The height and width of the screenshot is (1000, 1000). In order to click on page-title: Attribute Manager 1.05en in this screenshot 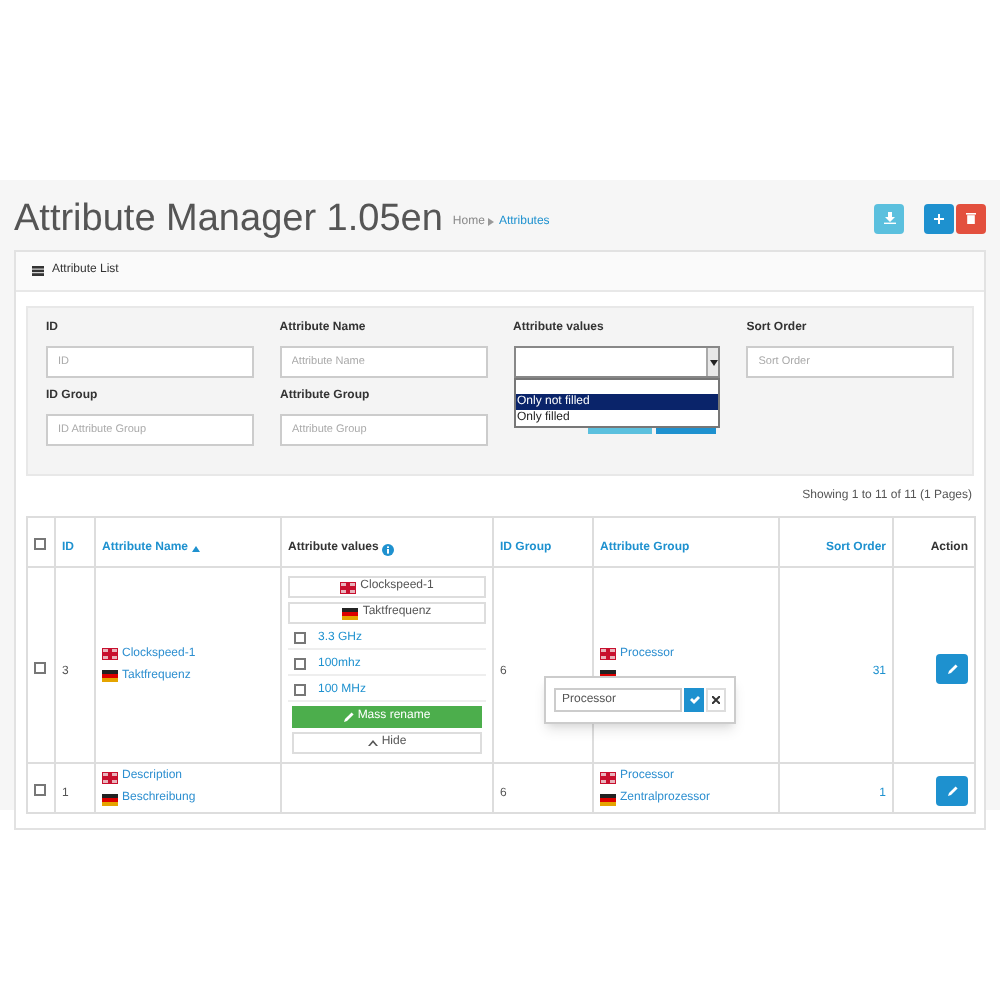, I will do `click(228, 218)`.